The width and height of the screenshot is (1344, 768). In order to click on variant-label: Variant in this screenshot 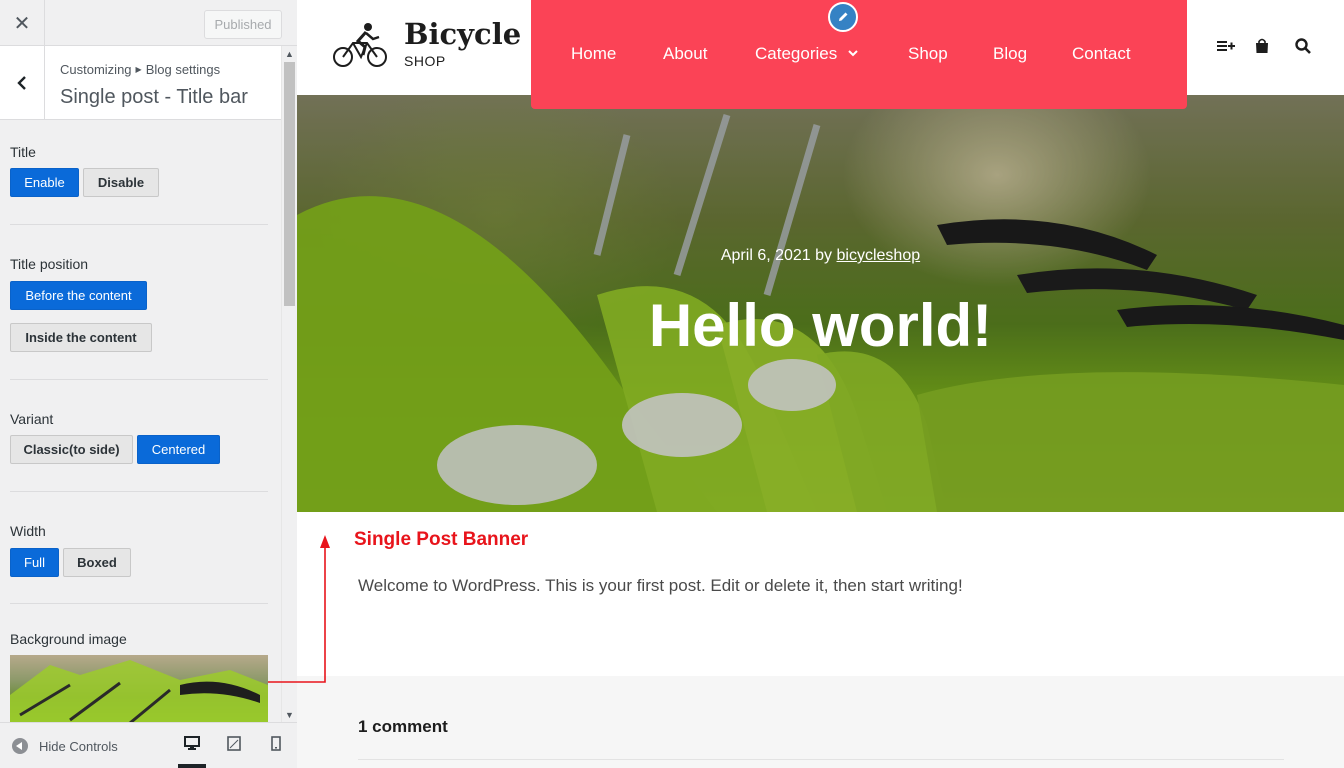, I will do `click(32, 419)`.